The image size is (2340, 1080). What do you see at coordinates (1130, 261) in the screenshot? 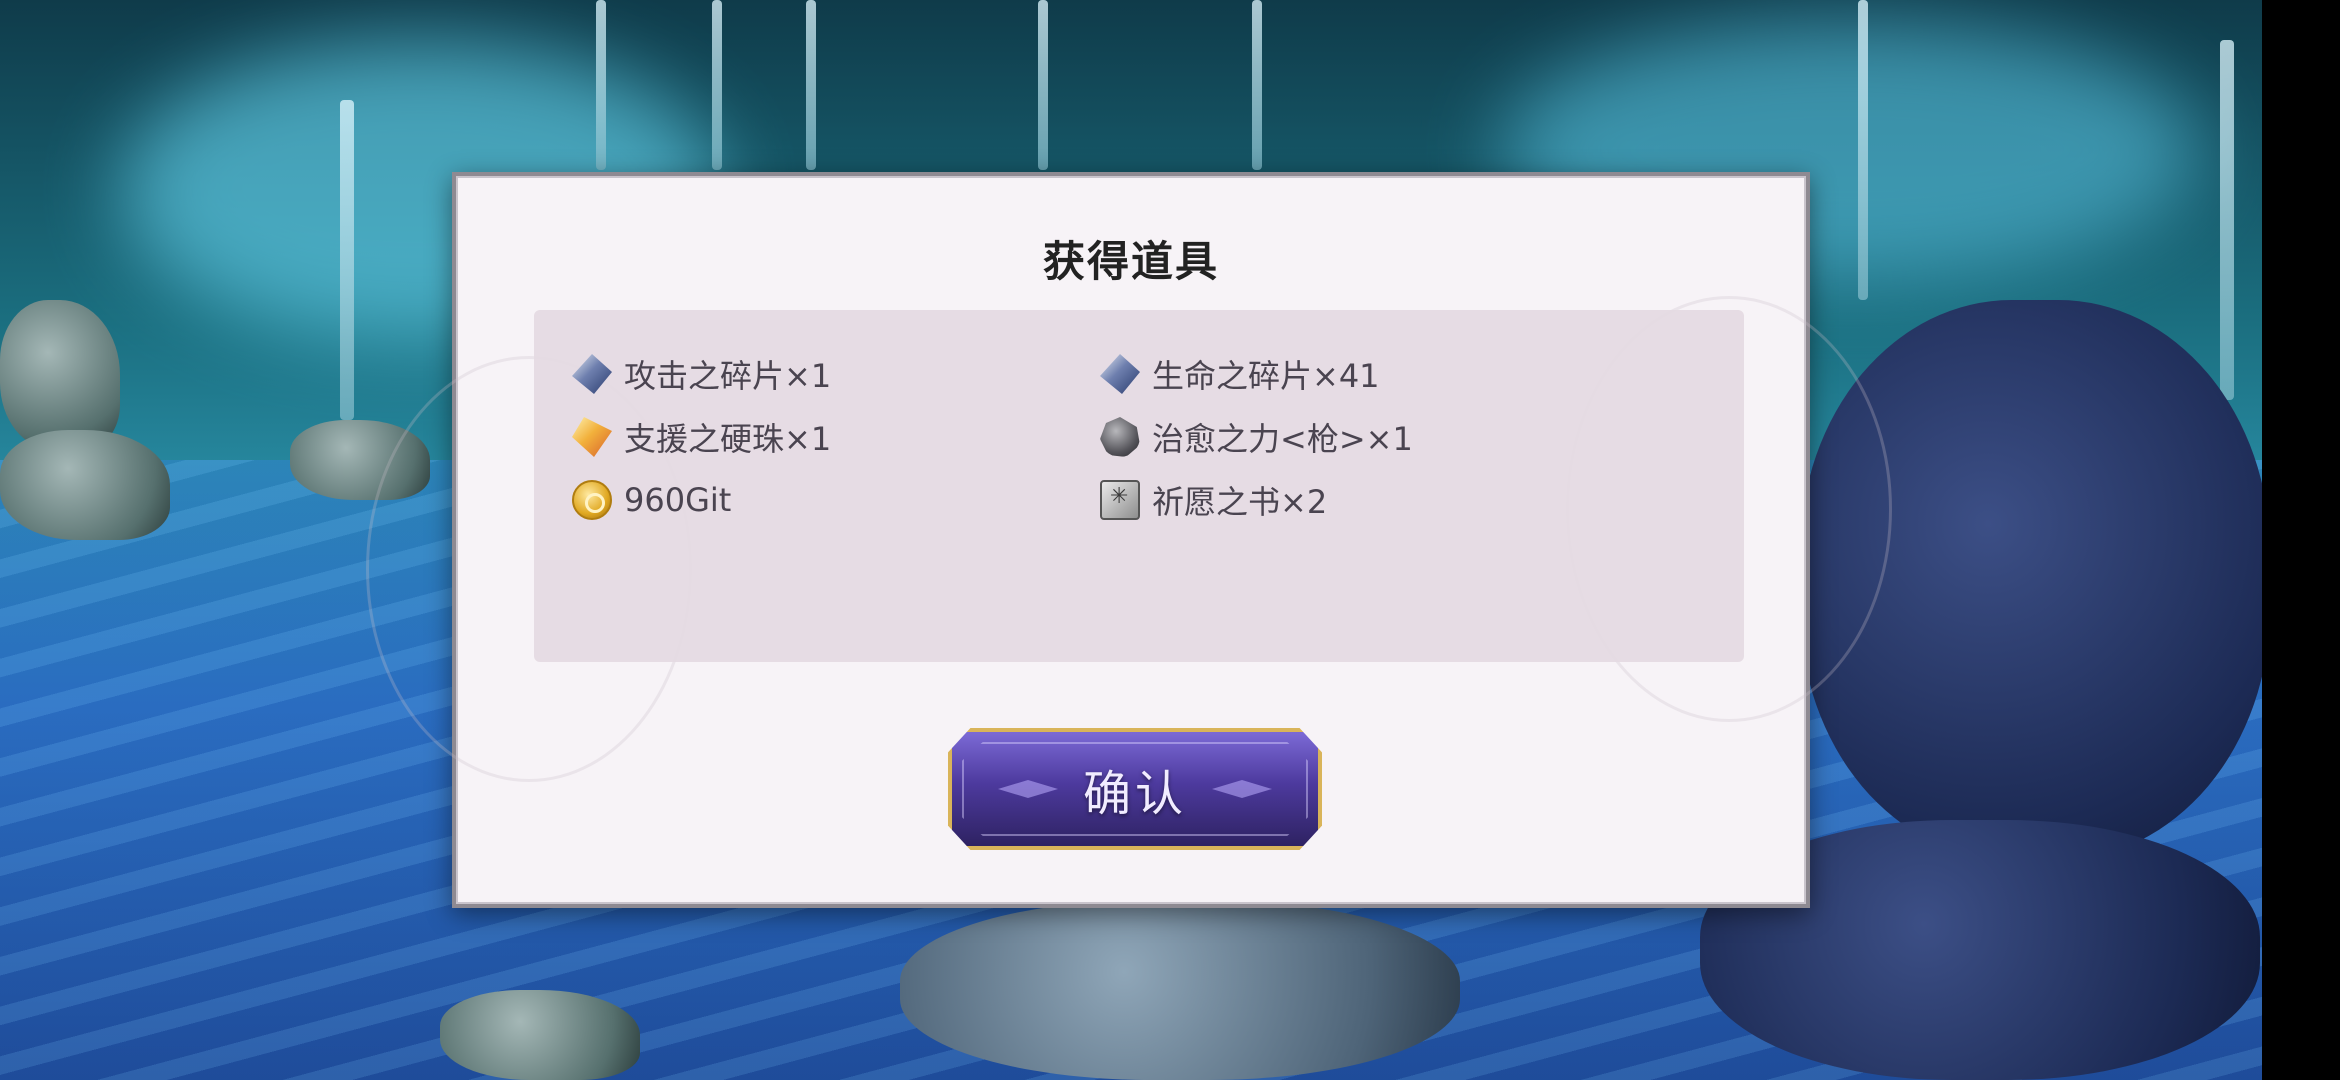
I see `dialog-title: 获得道具` at bounding box center [1130, 261].